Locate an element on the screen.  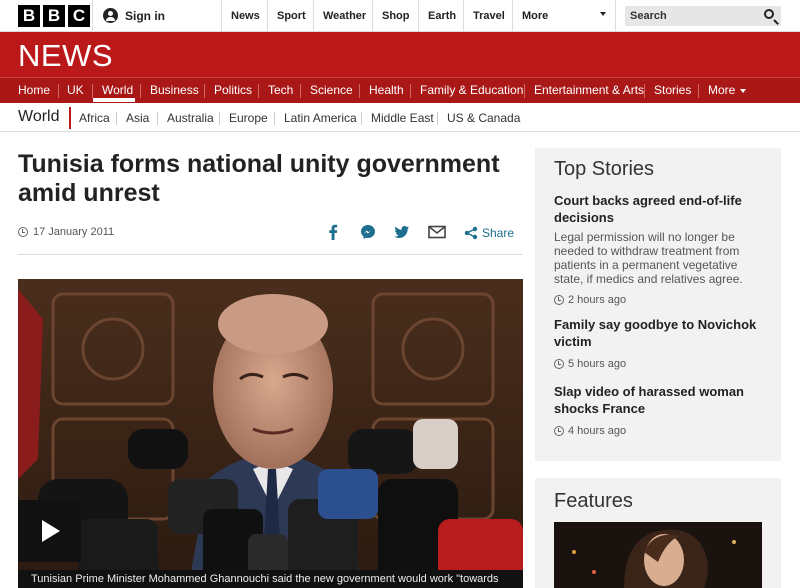
nav-entertainment-arts: Entertainment & Arts is located at coordinates (589, 90).